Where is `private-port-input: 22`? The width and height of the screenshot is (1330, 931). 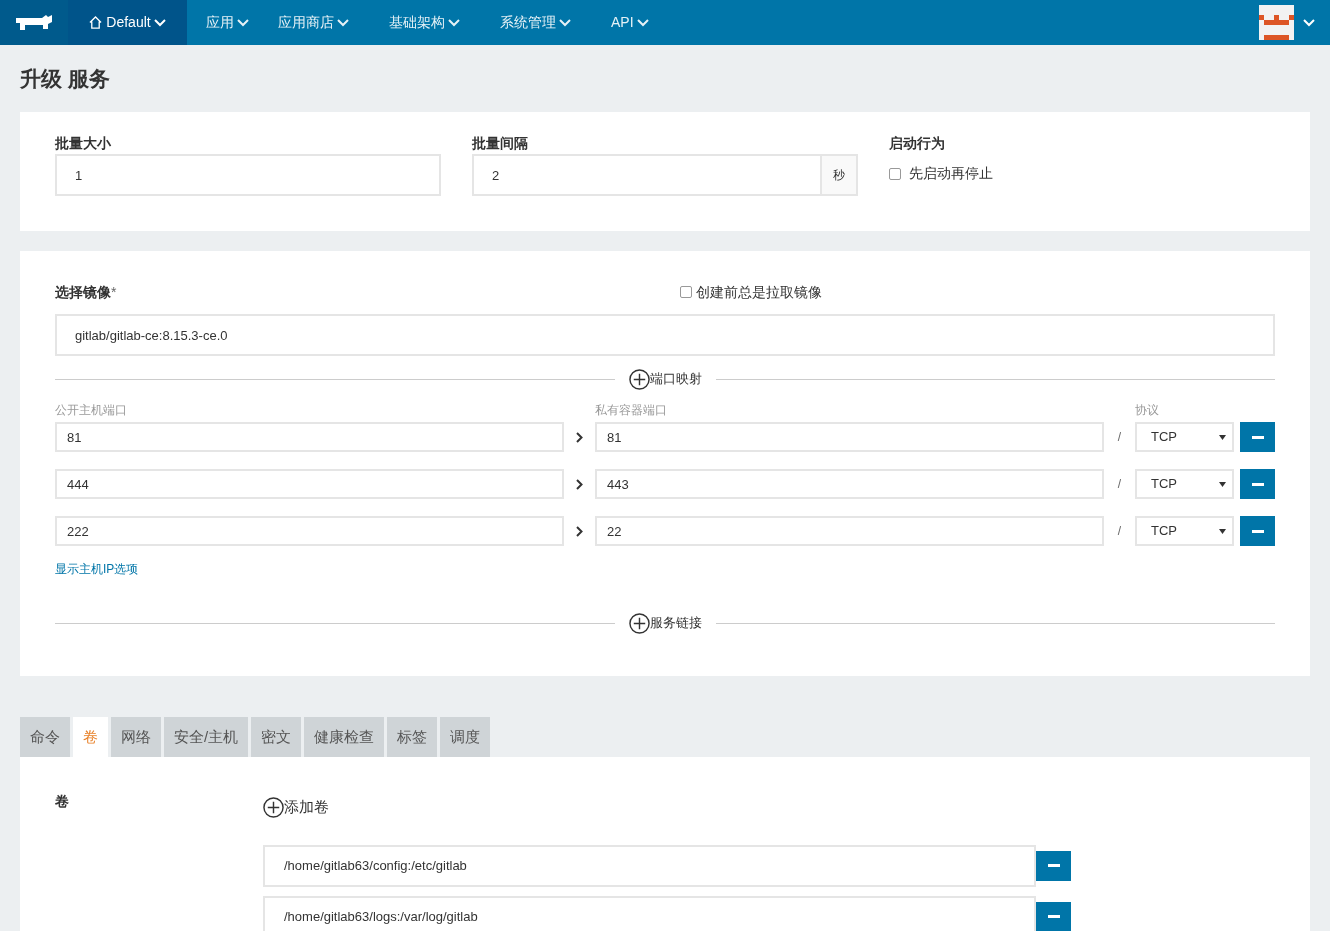
private-port-input: 22 is located at coordinates (849, 531).